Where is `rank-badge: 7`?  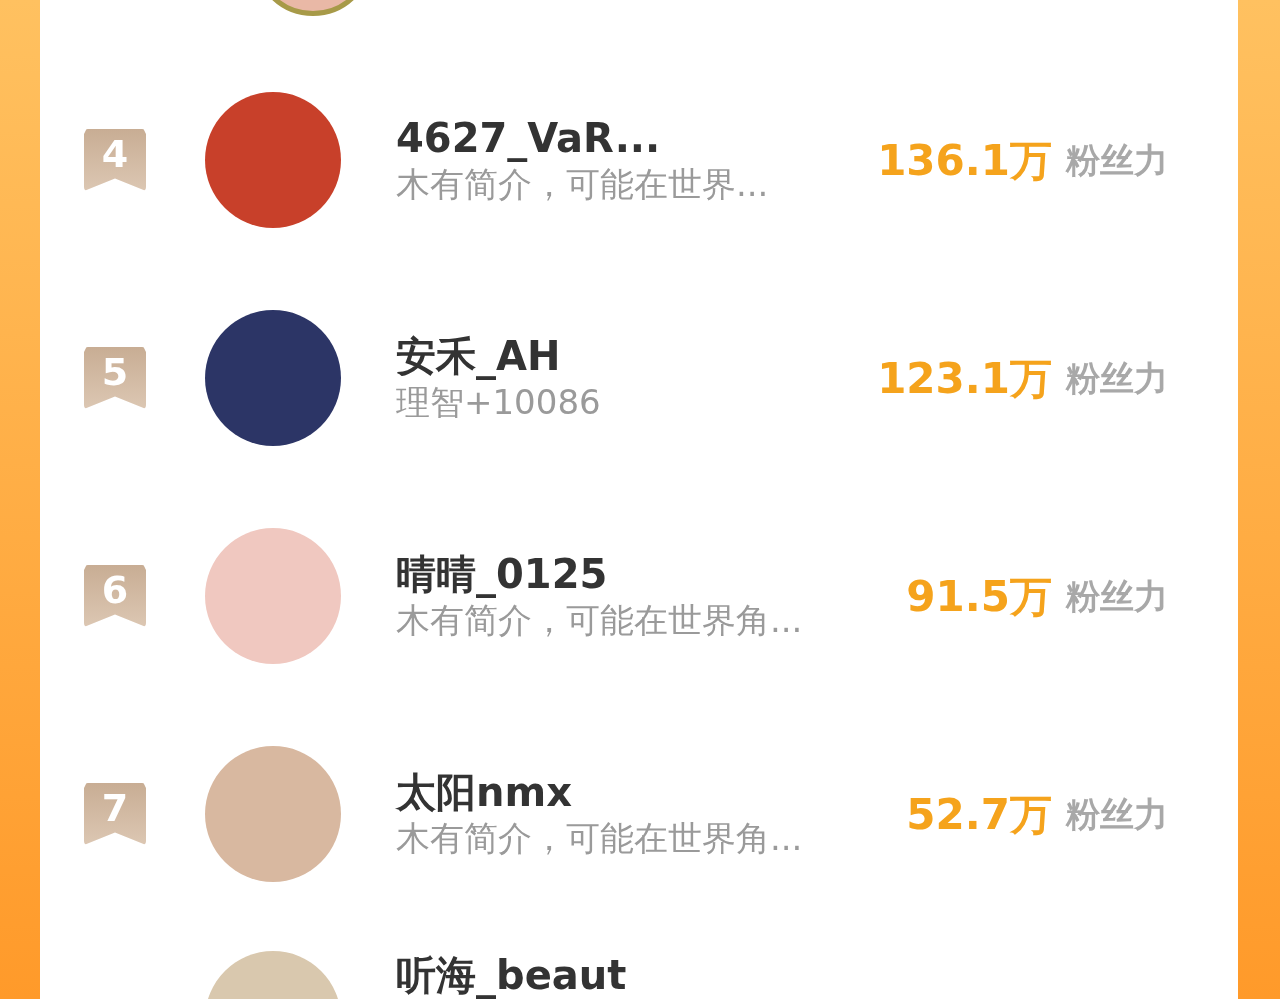 rank-badge: 7 is located at coordinates (115, 814).